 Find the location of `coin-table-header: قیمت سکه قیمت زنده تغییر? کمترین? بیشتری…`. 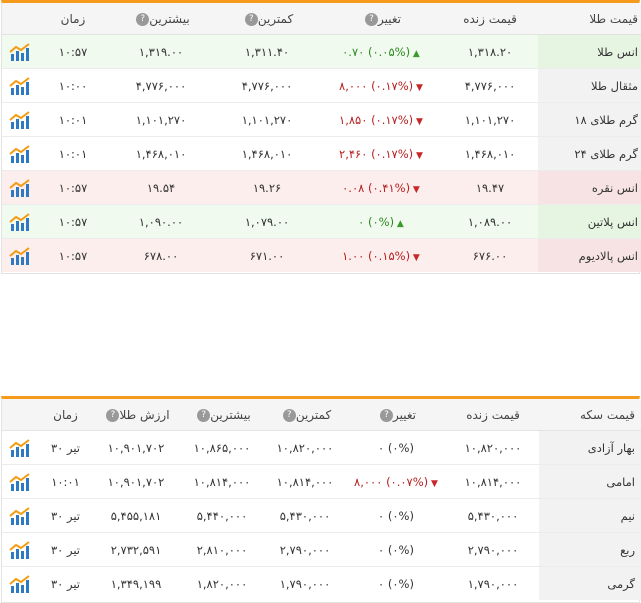

coin-table-header: قیمت سکه قیمت زنده تغییر? کمترین? بیشتری… is located at coordinates (321, 415).